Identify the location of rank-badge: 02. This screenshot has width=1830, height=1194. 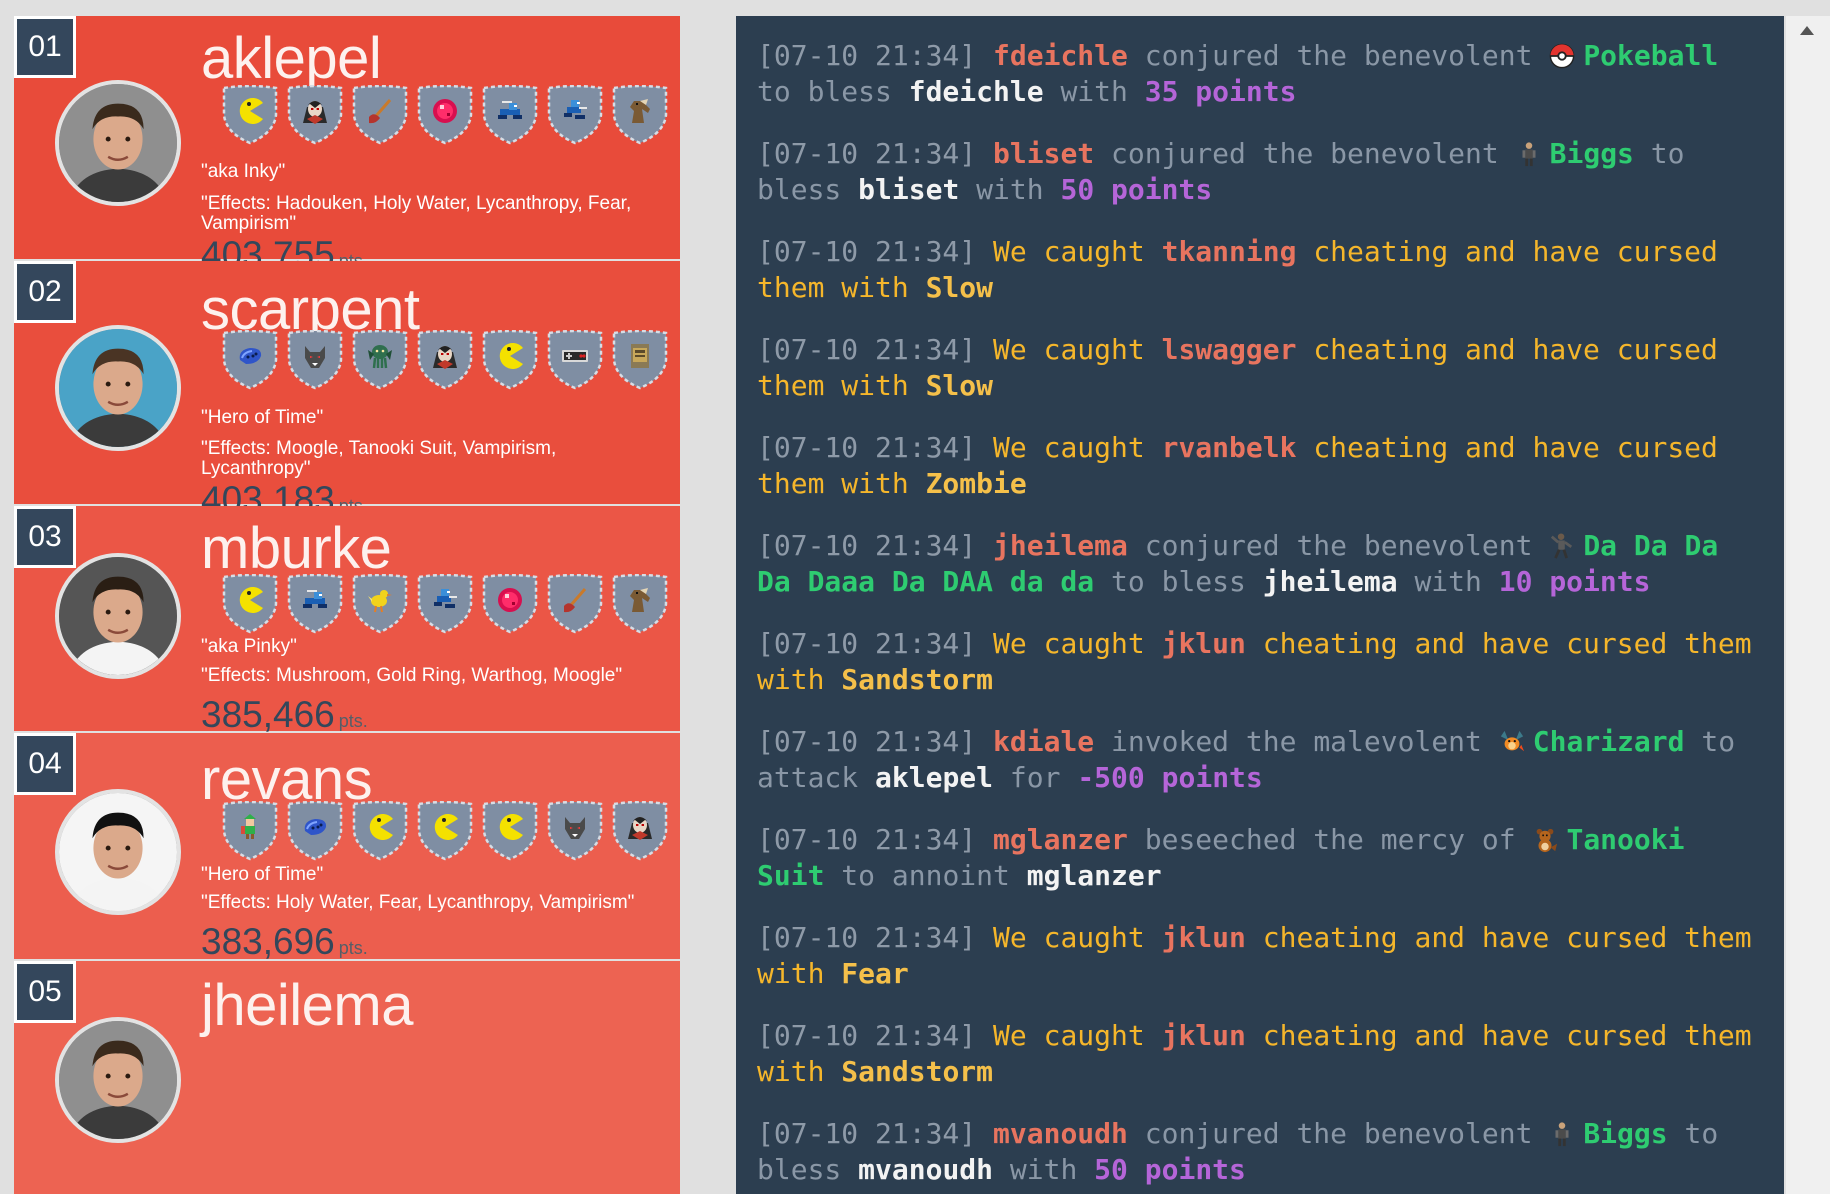
(45, 292).